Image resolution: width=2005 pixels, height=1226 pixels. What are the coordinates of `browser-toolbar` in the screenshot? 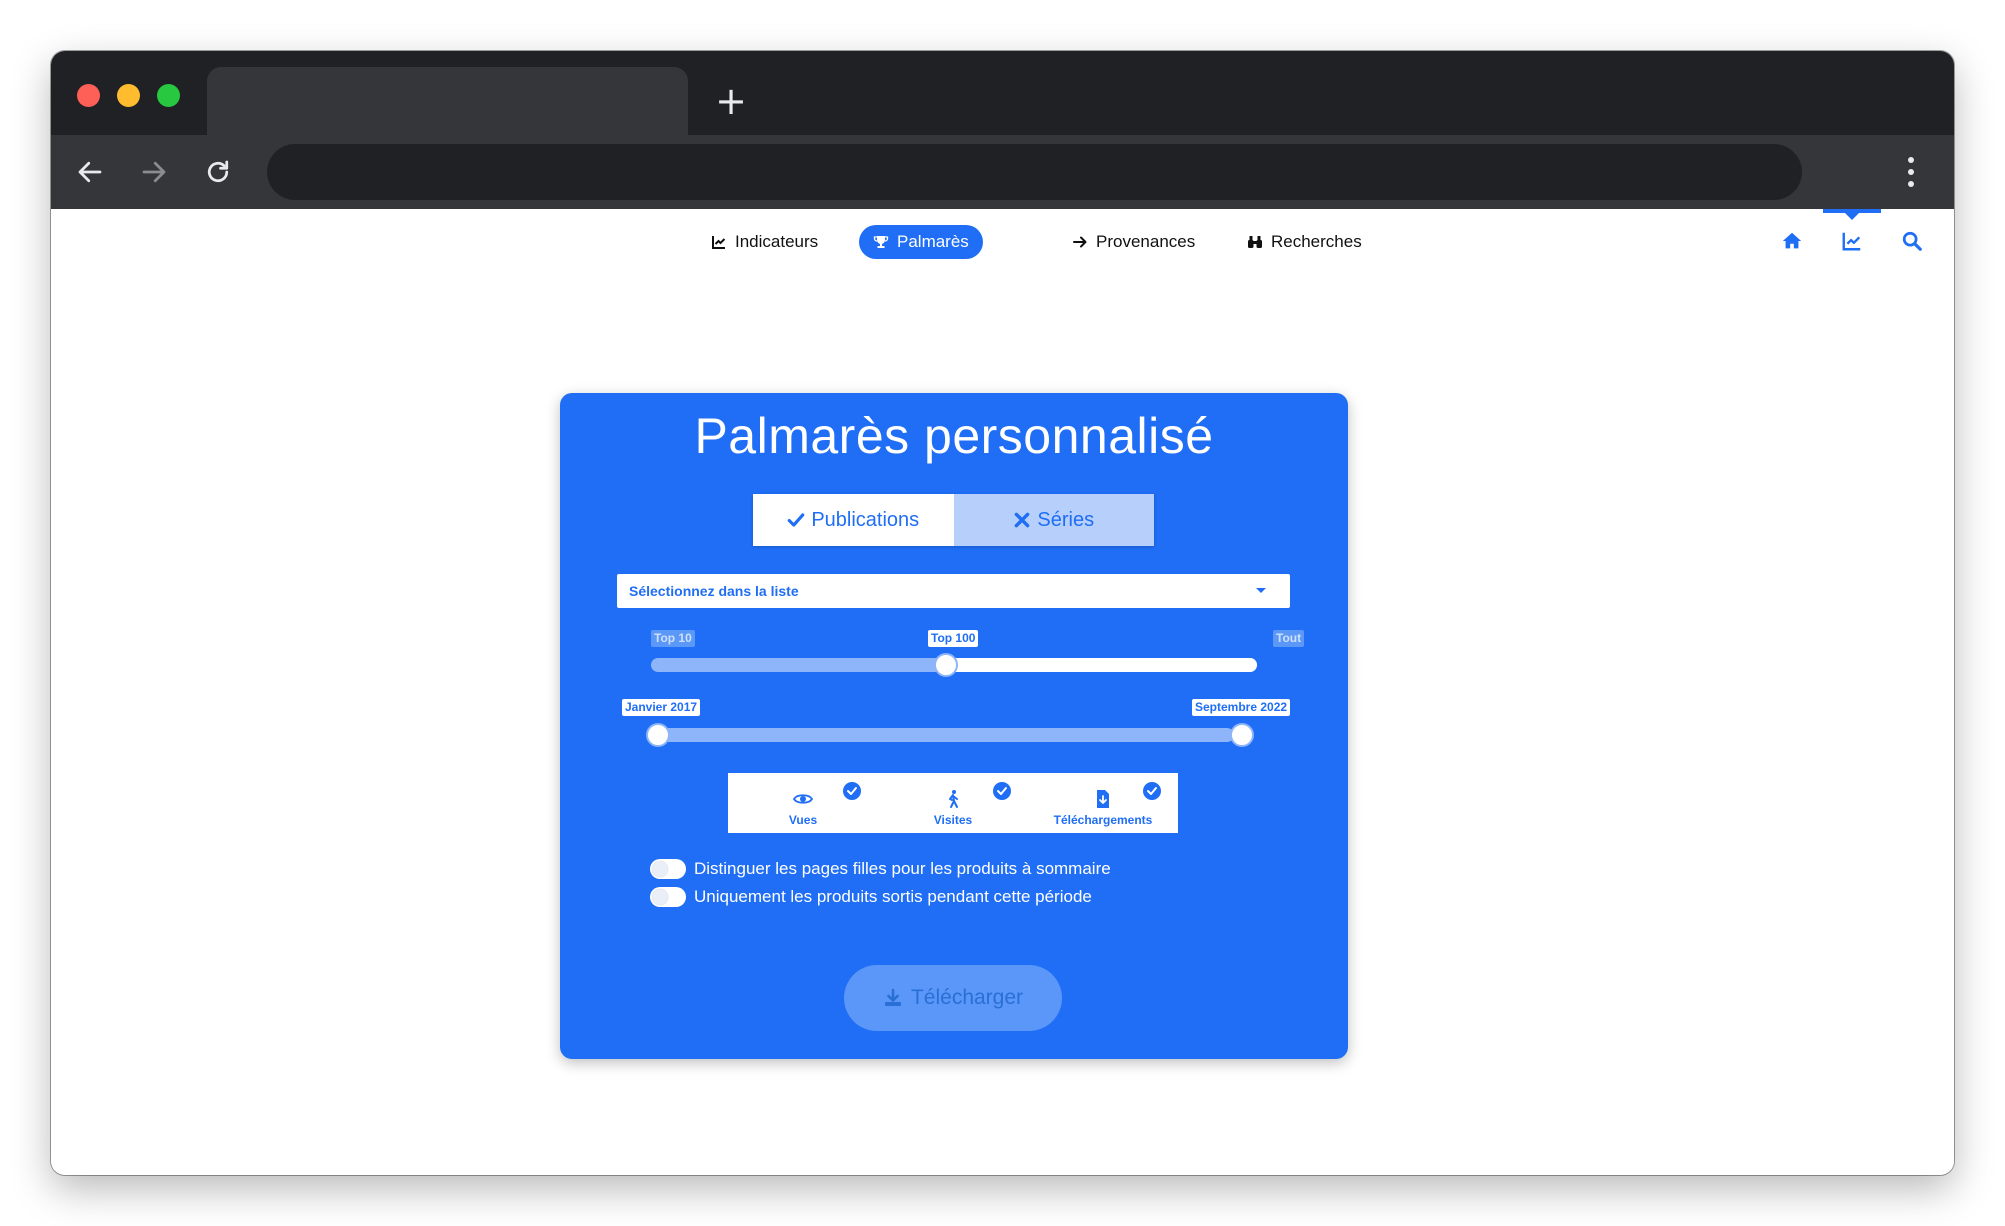 It's located at (1002, 172).